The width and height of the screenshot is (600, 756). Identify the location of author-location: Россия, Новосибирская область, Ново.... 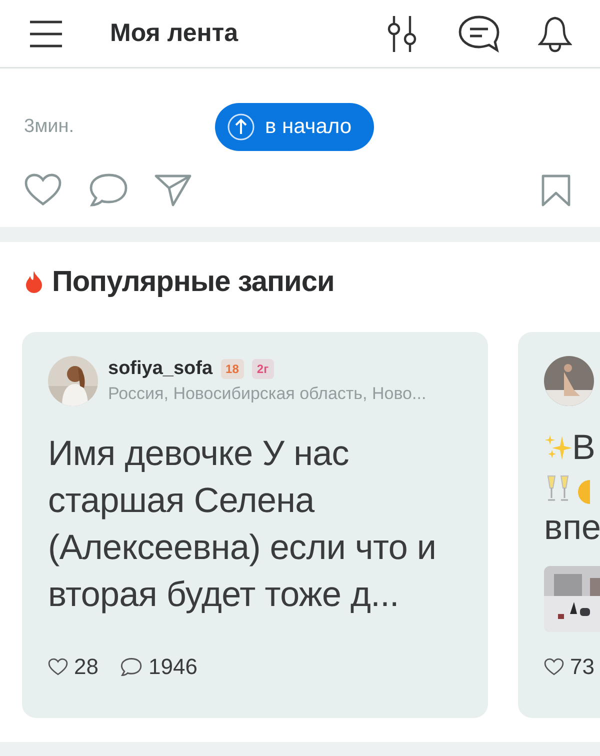
(267, 394).